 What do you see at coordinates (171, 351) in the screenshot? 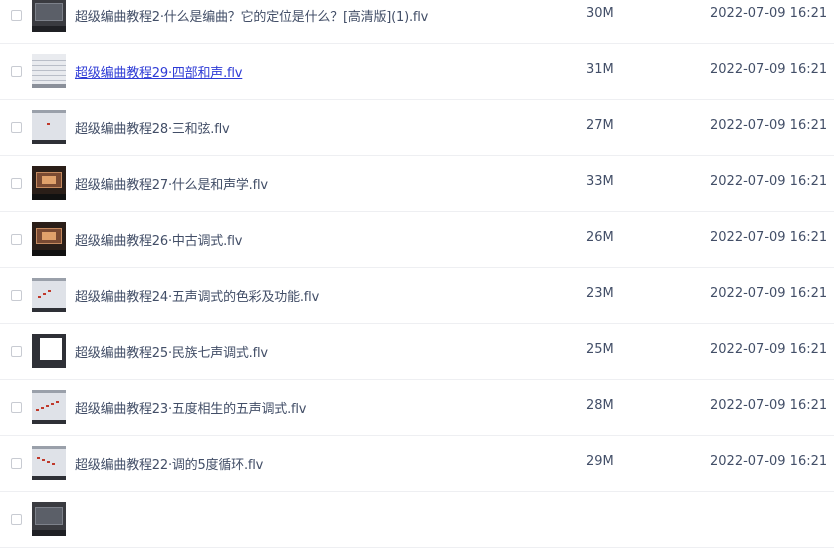
I see `file-name-link: 超级编曲教程25·民族七声调式.flv` at bounding box center [171, 351].